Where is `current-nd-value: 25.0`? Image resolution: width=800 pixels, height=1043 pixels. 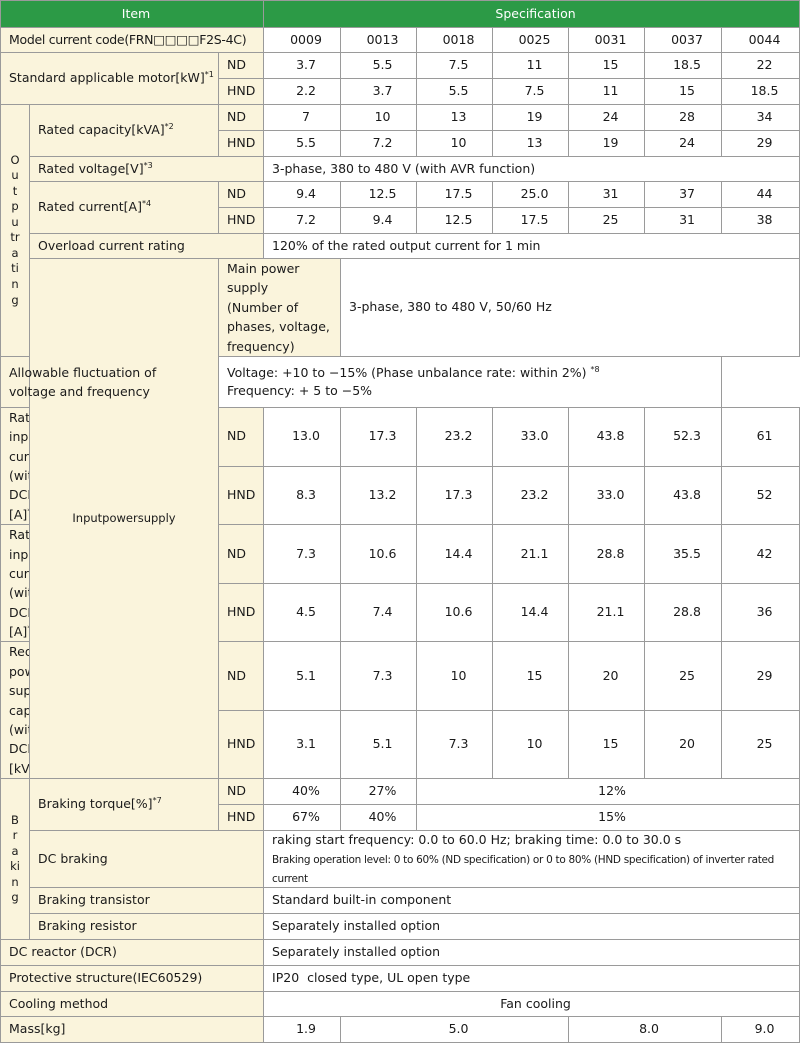
current-nd-value: 25.0 is located at coordinates (531, 194).